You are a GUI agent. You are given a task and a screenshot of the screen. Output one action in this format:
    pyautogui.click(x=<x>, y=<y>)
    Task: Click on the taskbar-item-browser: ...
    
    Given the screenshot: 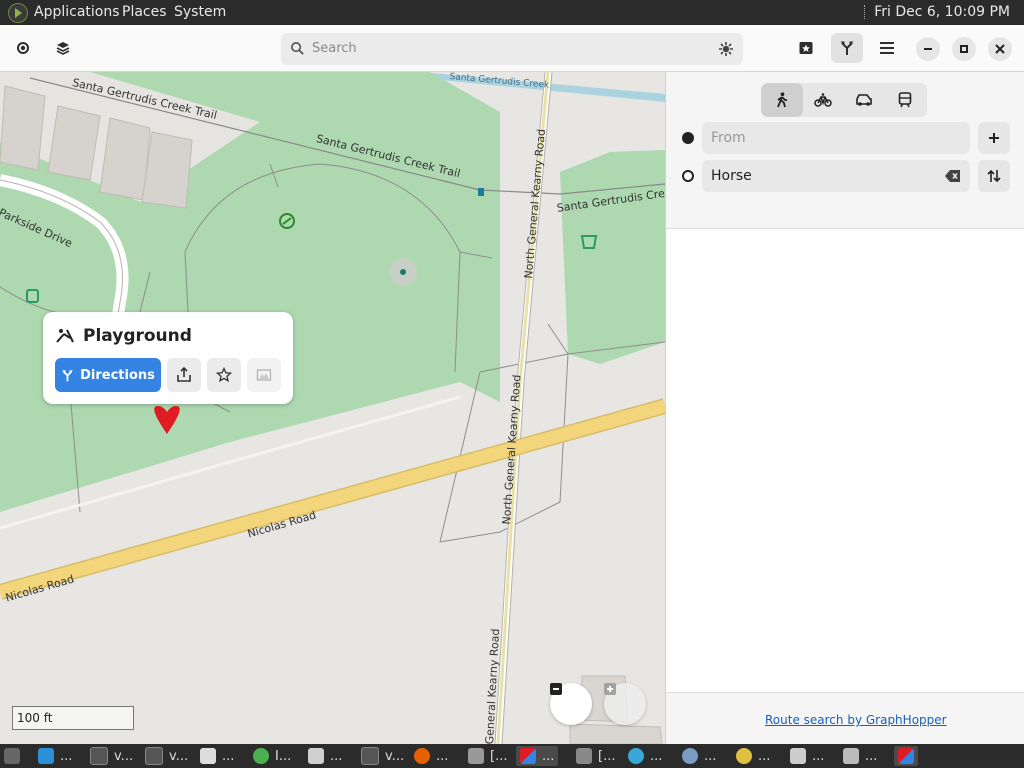 What is the action you would take?
    pyautogui.click(x=645, y=756)
    